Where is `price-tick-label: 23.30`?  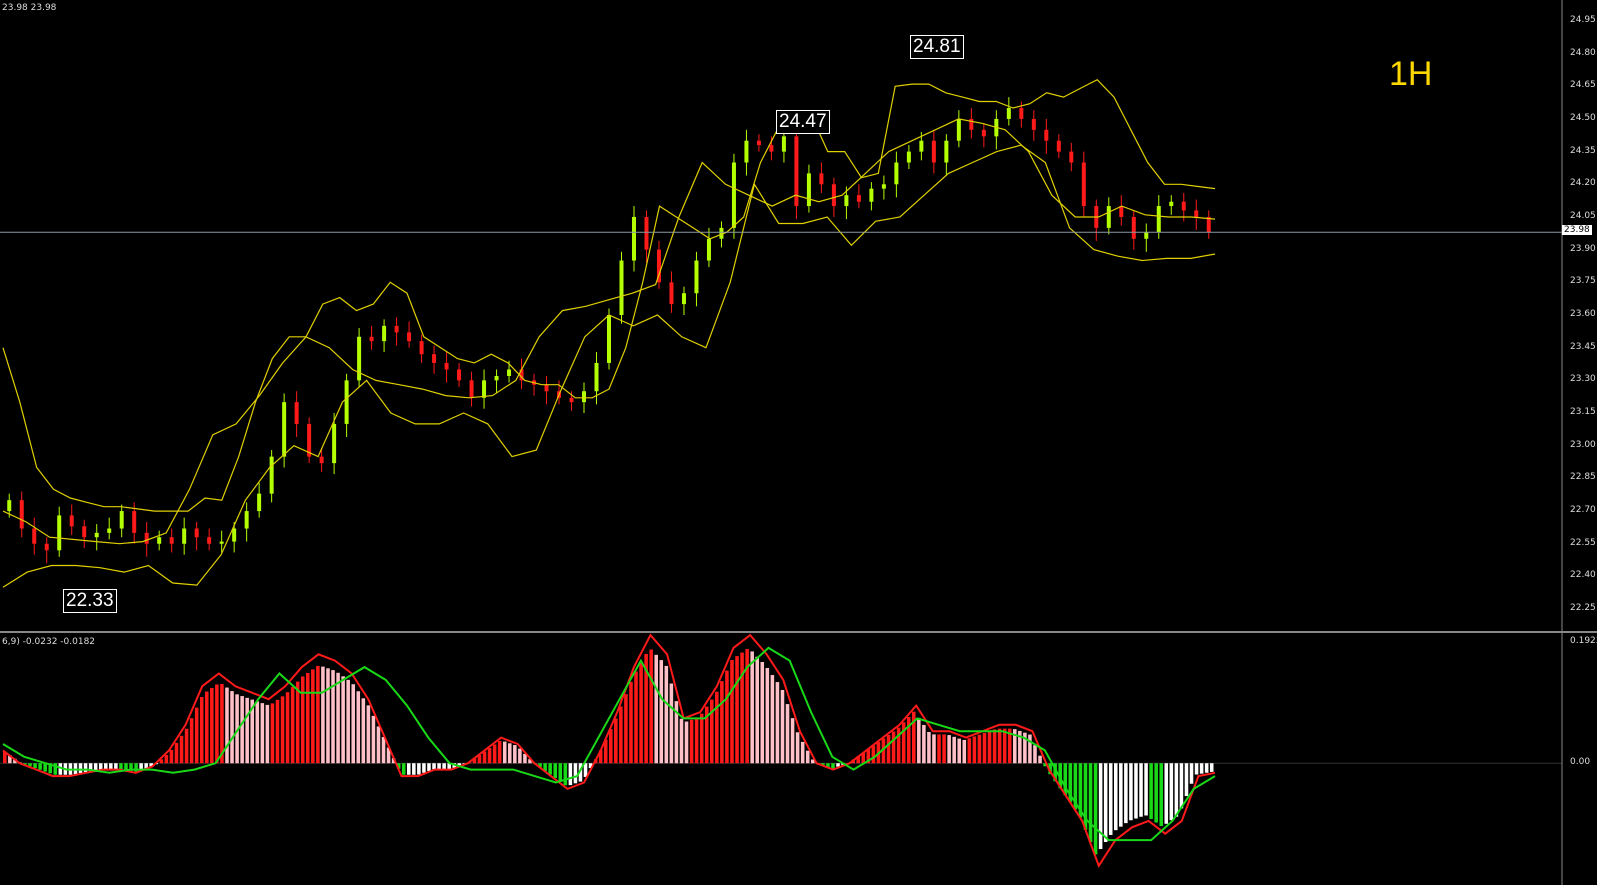
price-tick-label: 23.30 is located at coordinates (1583, 379).